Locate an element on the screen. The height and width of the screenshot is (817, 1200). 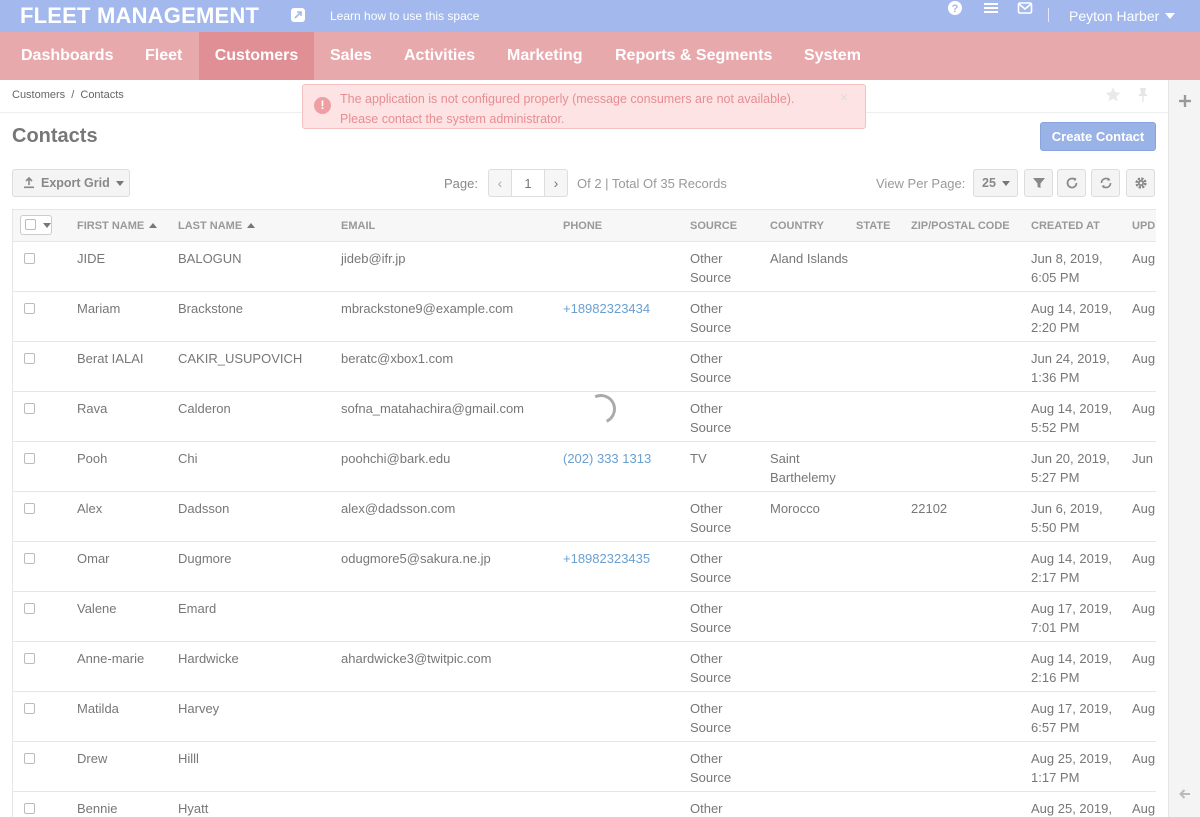
nav-item-marketing: Marketing is located at coordinates (545, 56).